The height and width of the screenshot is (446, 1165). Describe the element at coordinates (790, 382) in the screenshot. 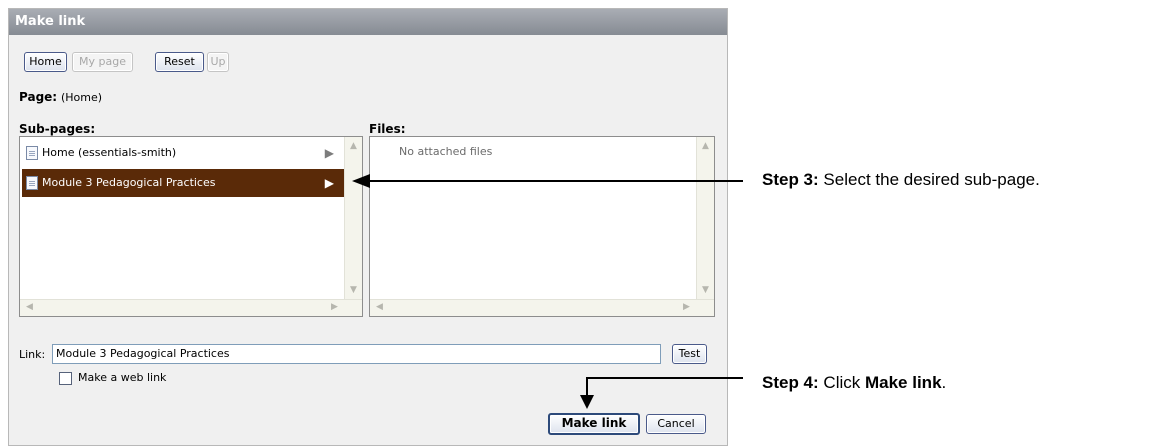

I see `step4-prefix: Step 4:` at that location.